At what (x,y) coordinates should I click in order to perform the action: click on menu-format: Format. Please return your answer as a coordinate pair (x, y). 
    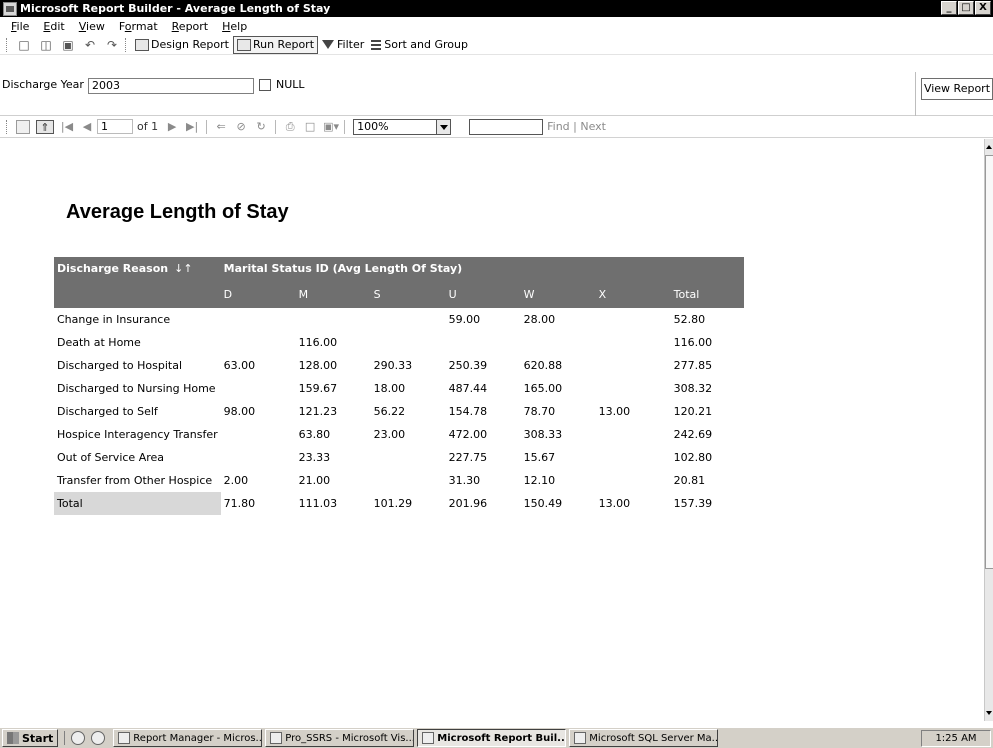
    Looking at the image, I should click on (138, 26).